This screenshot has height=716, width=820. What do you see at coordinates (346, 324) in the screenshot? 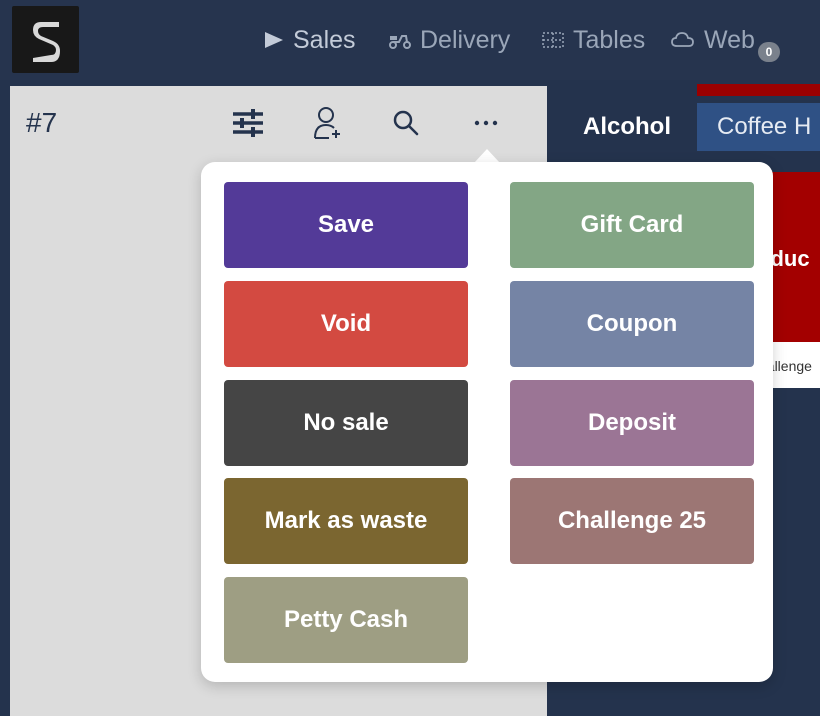
I see `void-button: Void` at bounding box center [346, 324].